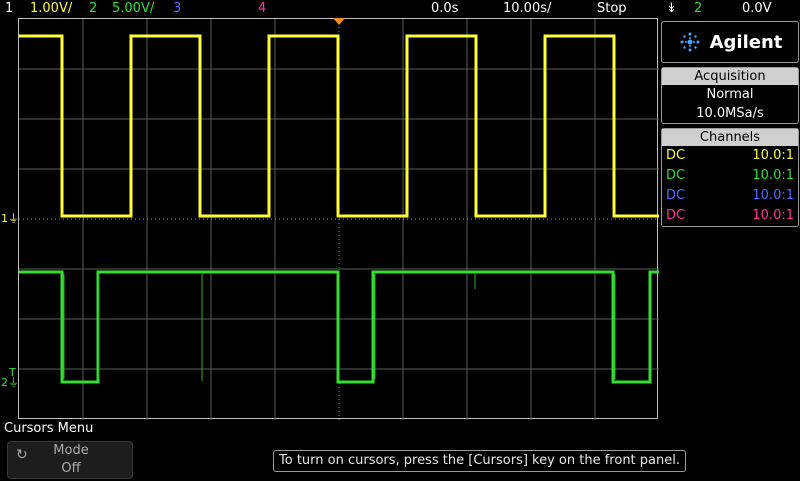  Describe the element at coordinates (676, 175) in the screenshot. I see `ch2-coupling: DC` at that location.